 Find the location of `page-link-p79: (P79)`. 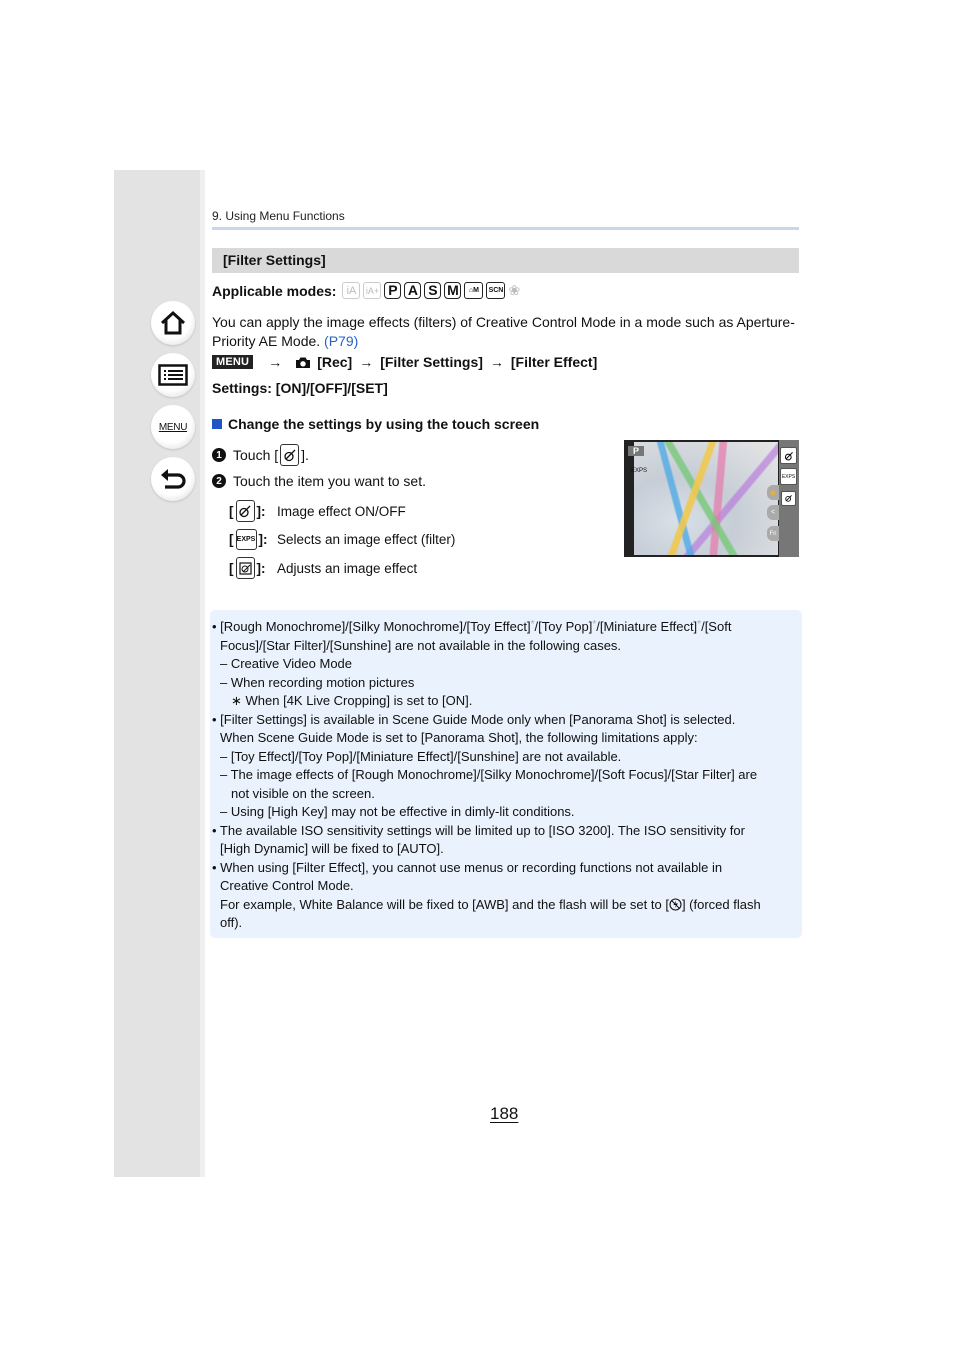

page-link-p79: (P79) is located at coordinates (341, 341).